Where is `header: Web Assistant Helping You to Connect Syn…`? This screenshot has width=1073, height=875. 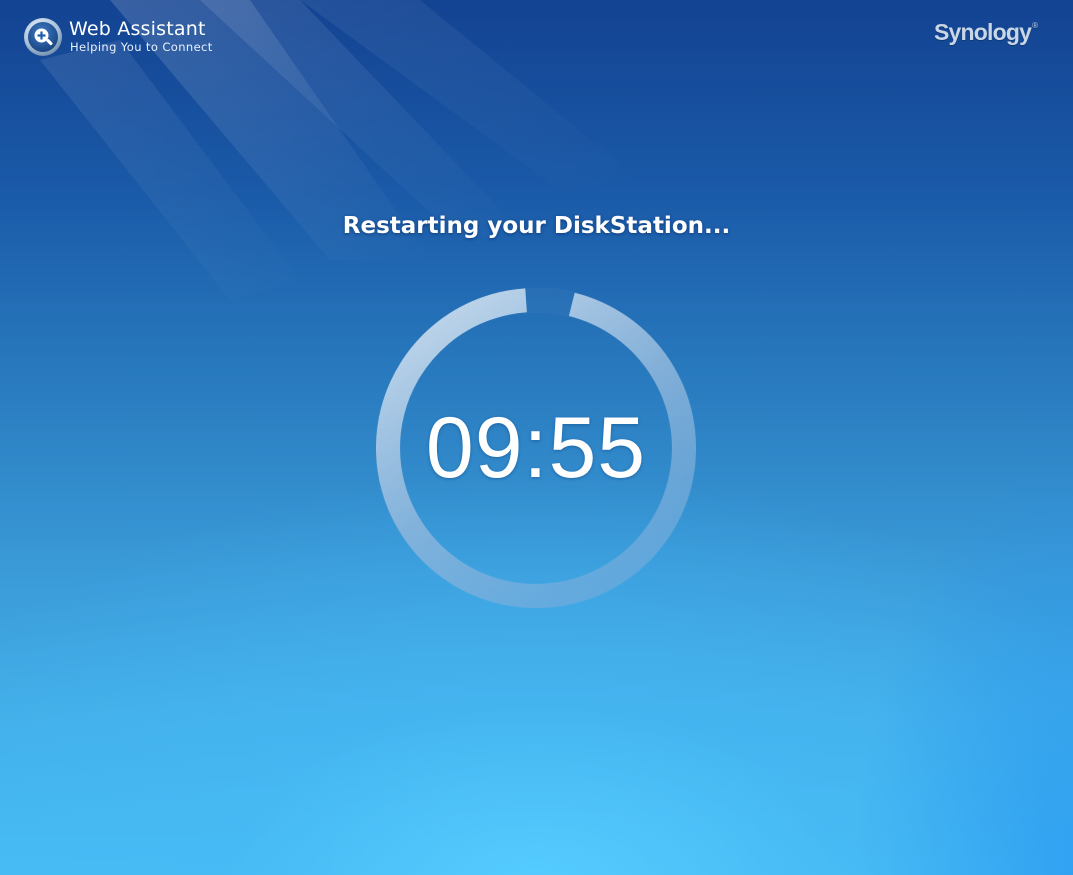 header: Web Assistant Helping You to Connect Syn… is located at coordinates (536, 35).